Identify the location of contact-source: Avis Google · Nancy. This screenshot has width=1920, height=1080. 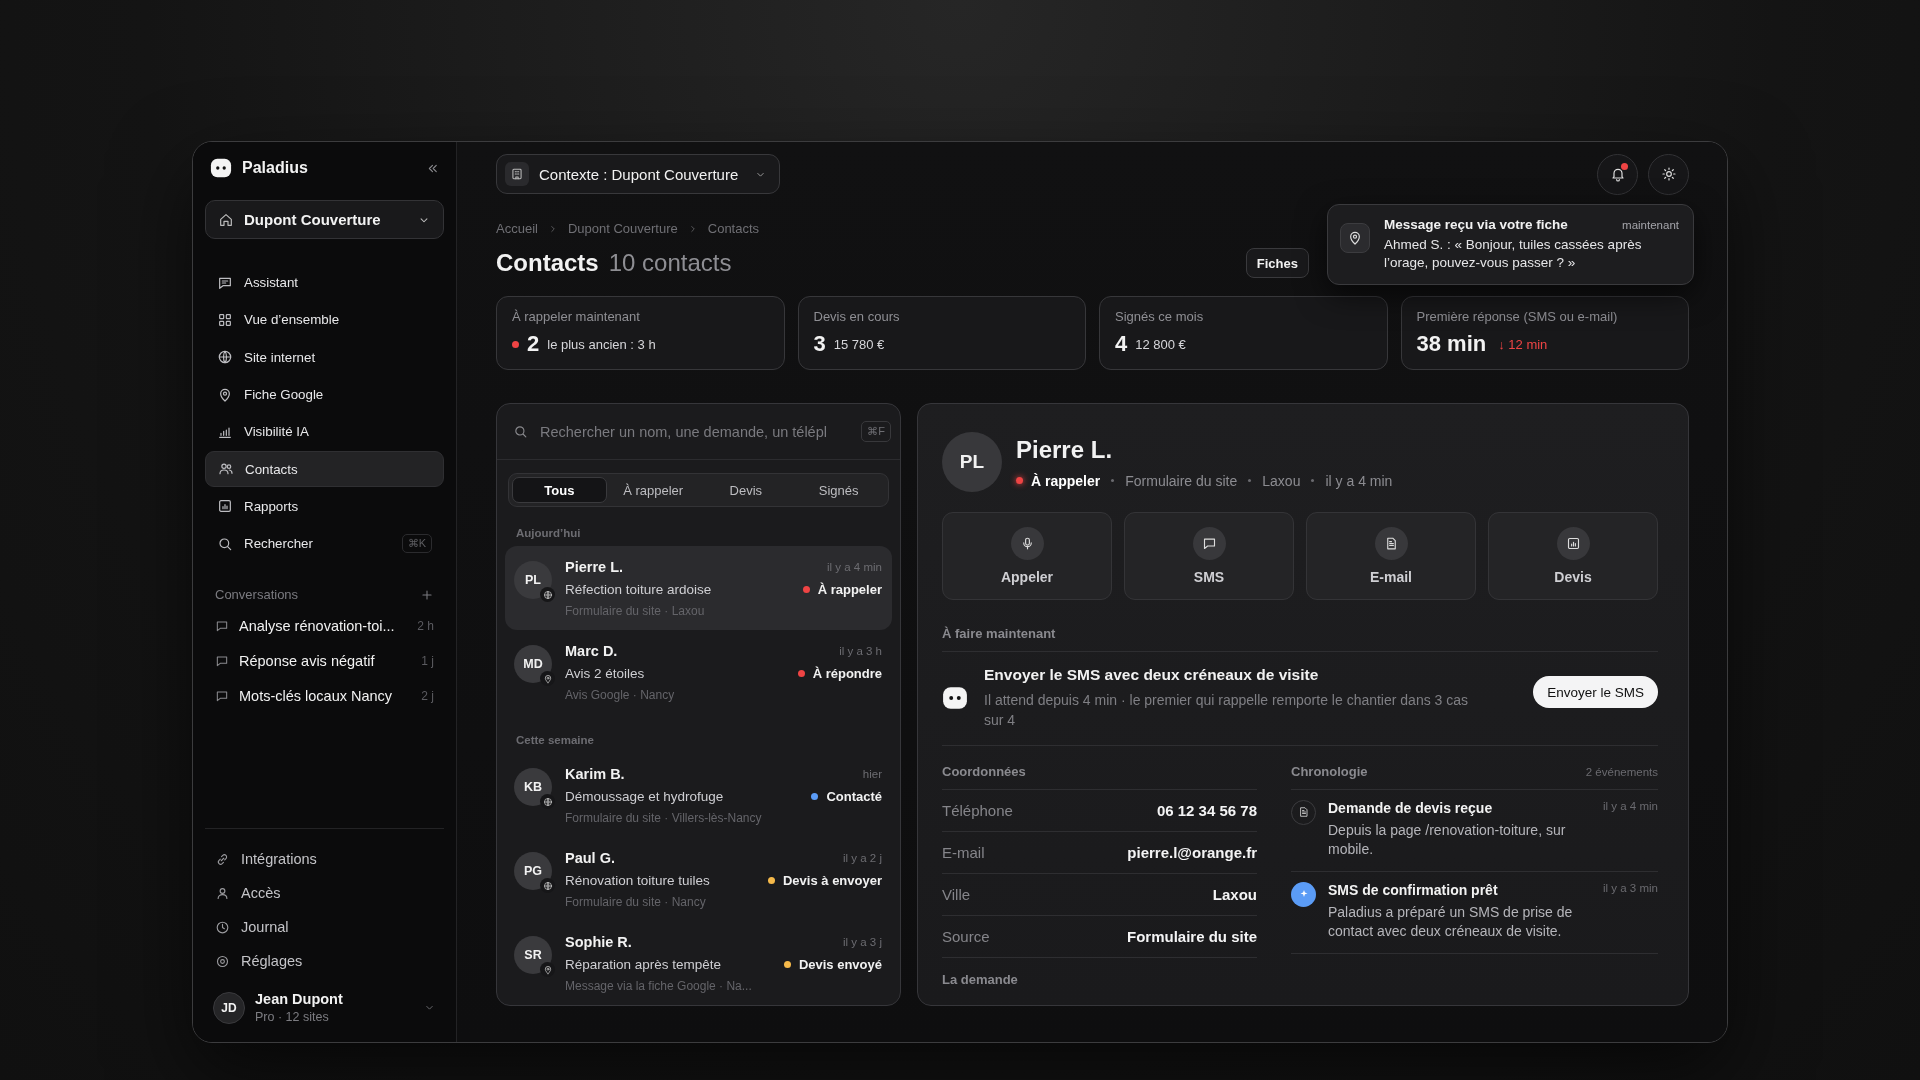
(620, 695).